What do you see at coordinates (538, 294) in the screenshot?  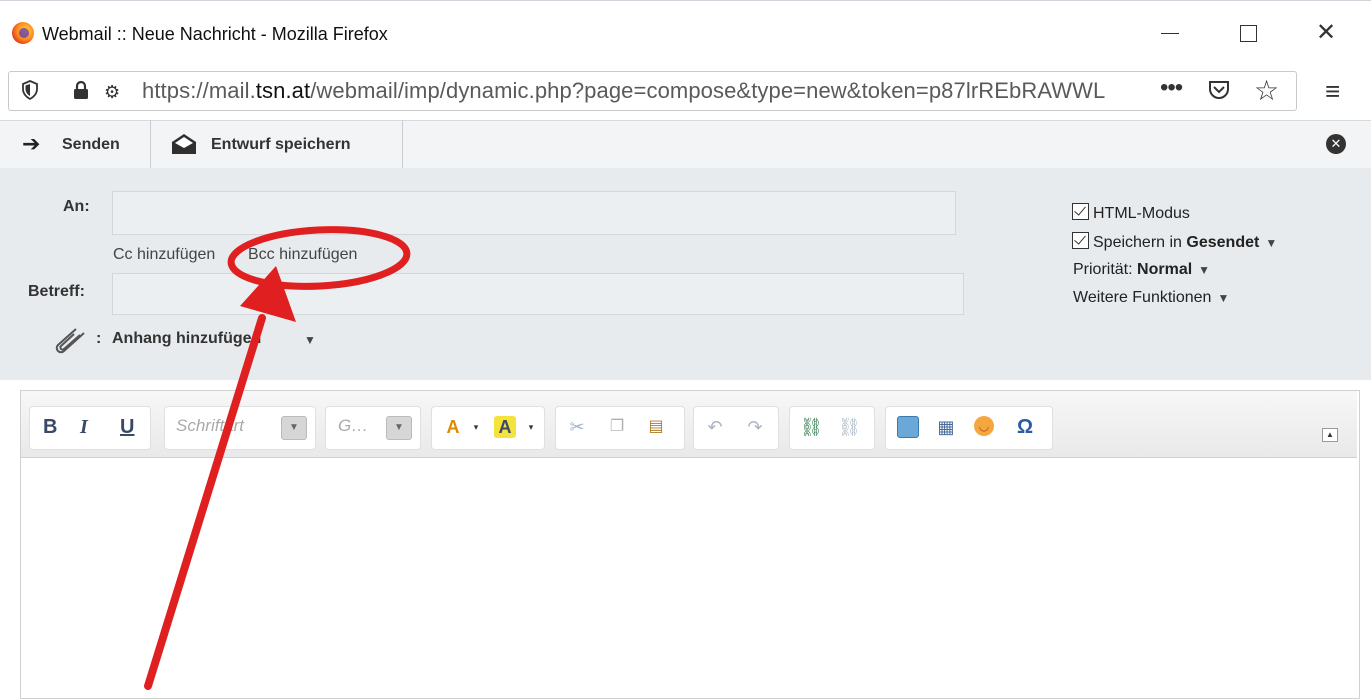 I see `subject-field` at bounding box center [538, 294].